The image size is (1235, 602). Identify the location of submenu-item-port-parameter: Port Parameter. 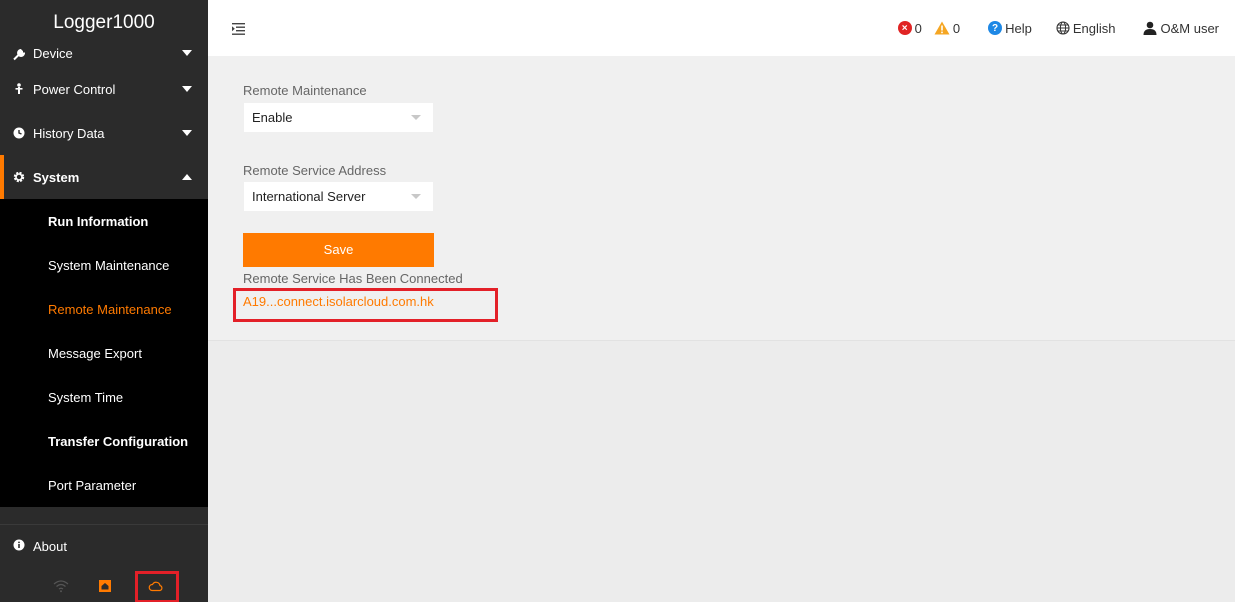
(104, 485).